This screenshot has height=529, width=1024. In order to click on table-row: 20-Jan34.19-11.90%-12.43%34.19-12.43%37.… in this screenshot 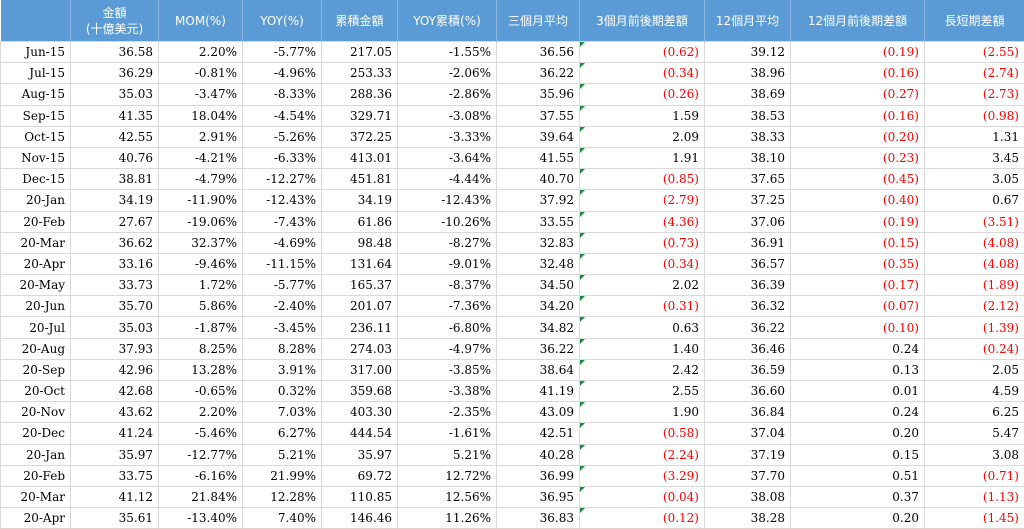, I will do `click(512, 200)`.